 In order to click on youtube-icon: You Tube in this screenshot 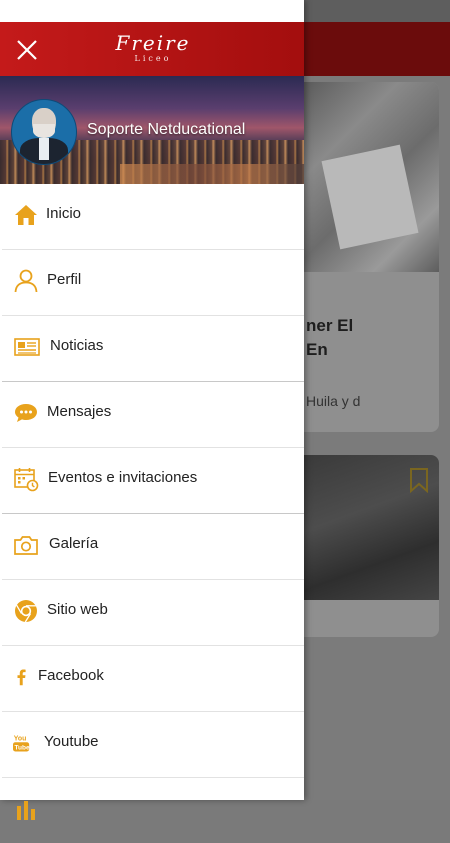, I will do `click(21, 744)`.